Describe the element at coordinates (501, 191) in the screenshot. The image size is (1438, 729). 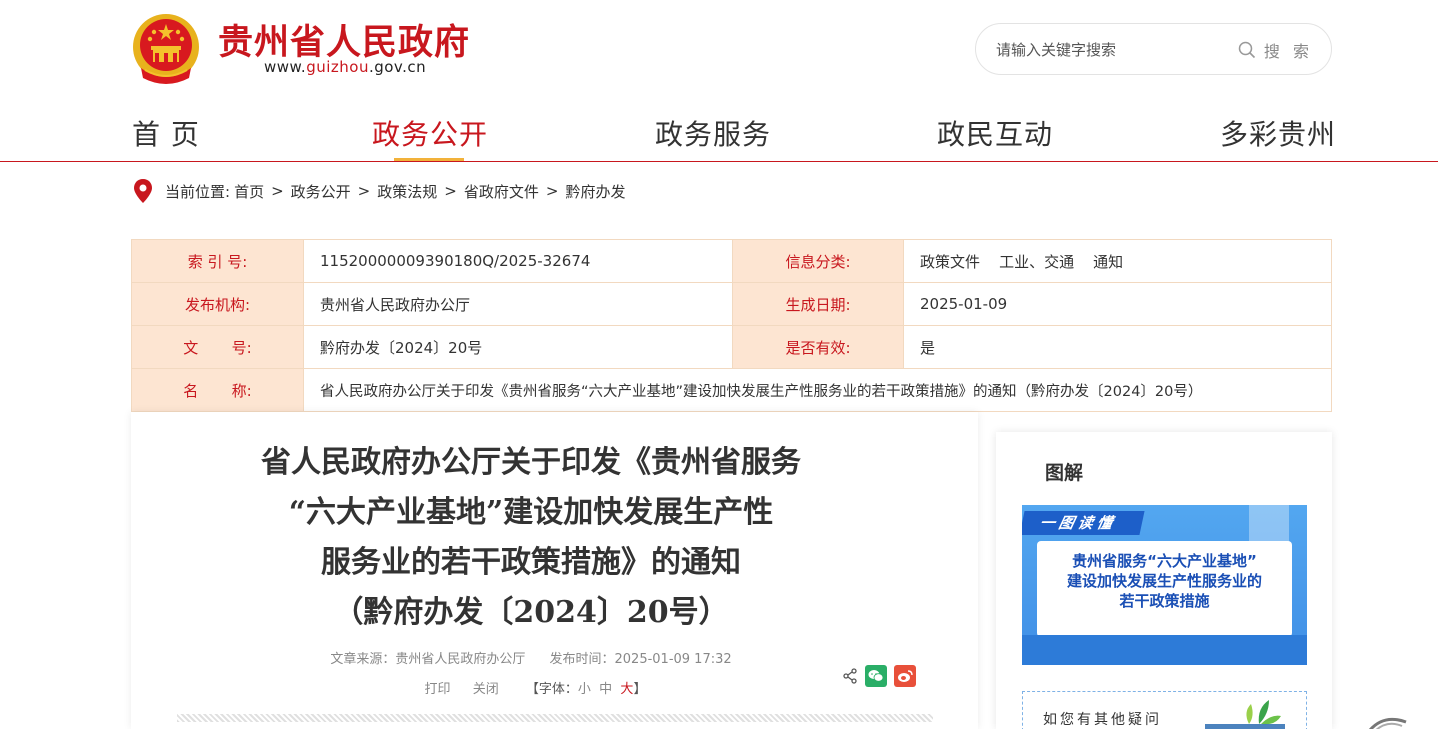
I see `breadcrumb-provincial-docs: 省政府文件` at that location.